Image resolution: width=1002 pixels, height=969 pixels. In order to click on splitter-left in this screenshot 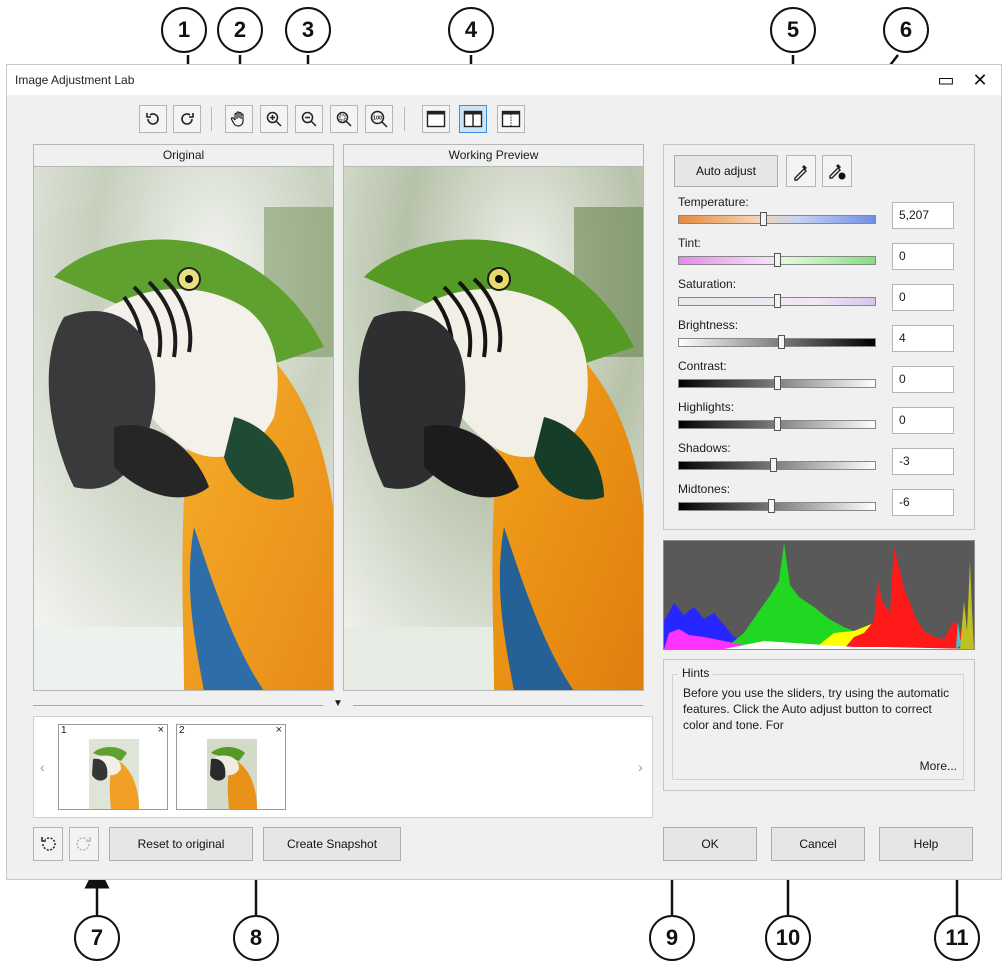, I will do `click(178, 705)`.